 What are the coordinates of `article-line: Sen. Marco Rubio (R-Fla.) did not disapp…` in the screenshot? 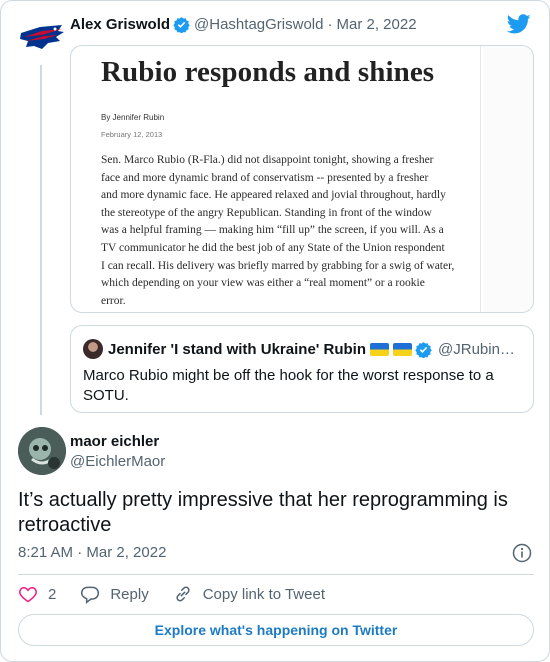 It's located at (267, 160).